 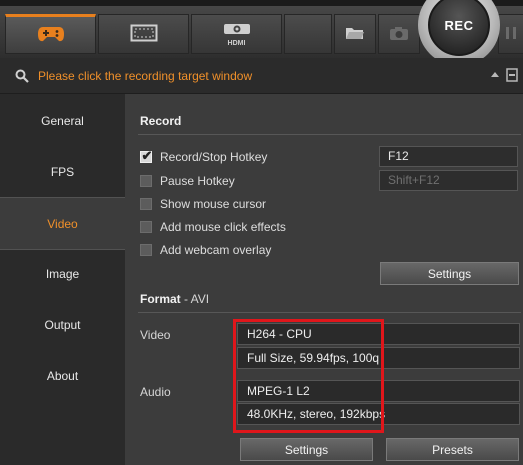 I want to click on search-icon, so click(x=22, y=77).